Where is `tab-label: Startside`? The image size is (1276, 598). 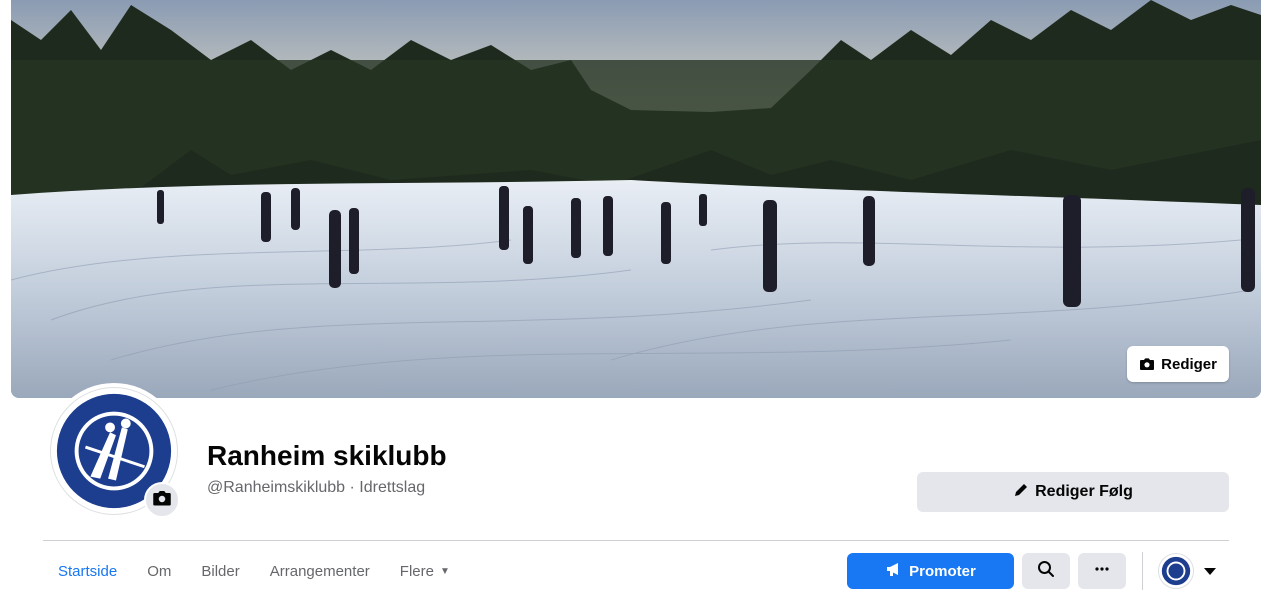 tab-label: Startside is located at coordinates (88, 571).